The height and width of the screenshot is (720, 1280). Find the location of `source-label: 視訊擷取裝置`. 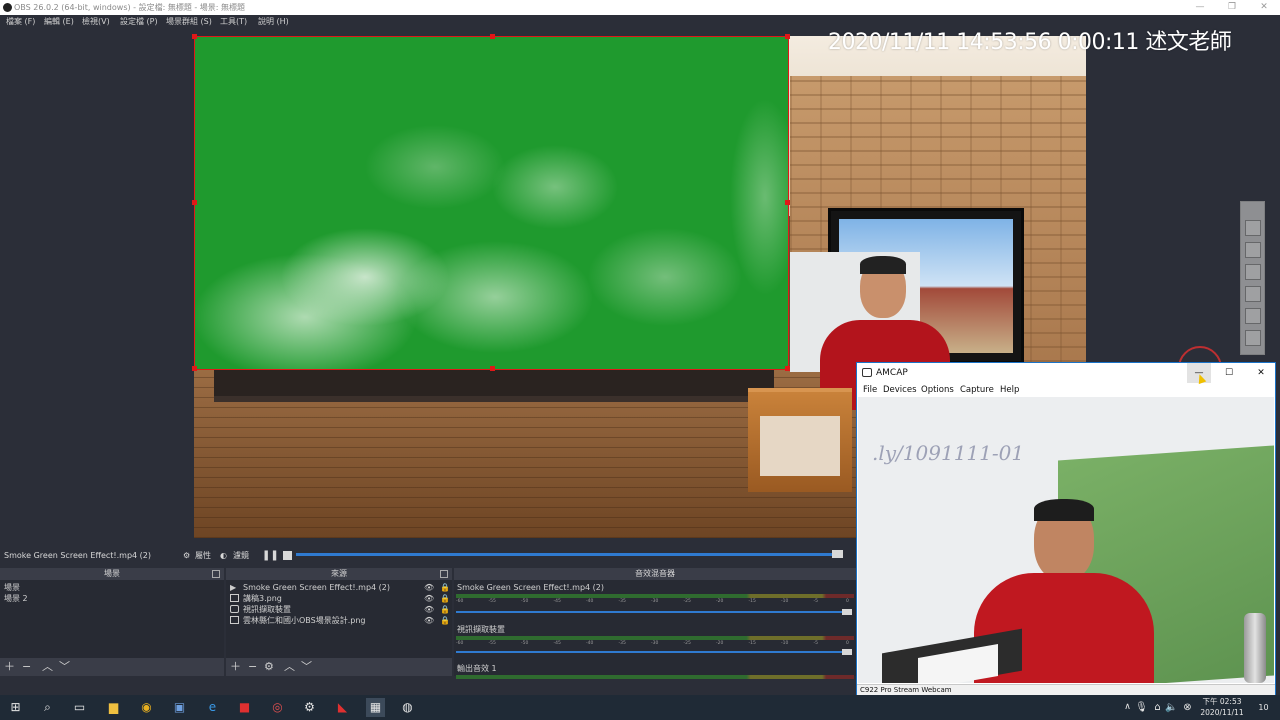

source-label: 視訊擷取裝置 is located at coordinates (267, 609).